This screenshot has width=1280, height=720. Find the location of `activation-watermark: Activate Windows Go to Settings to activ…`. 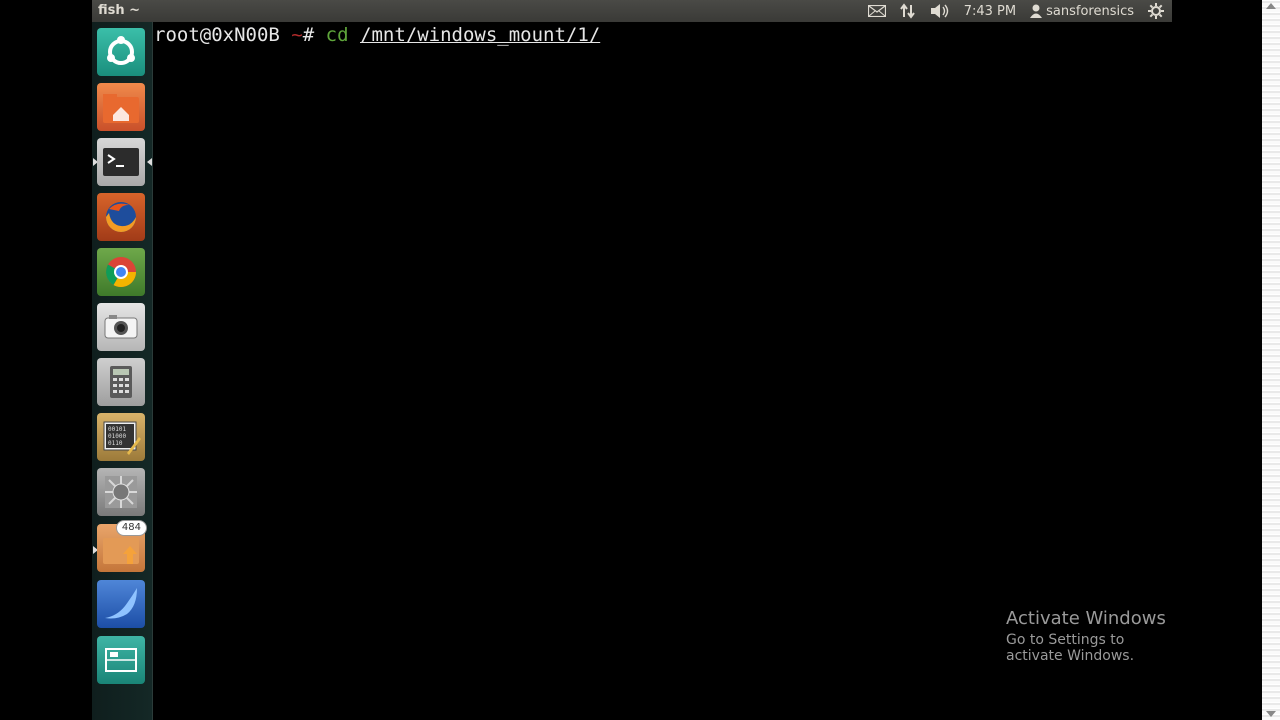

activation-watermark: Activate Windows Go to Settings to activ… is located at coordinates (1089, 636).